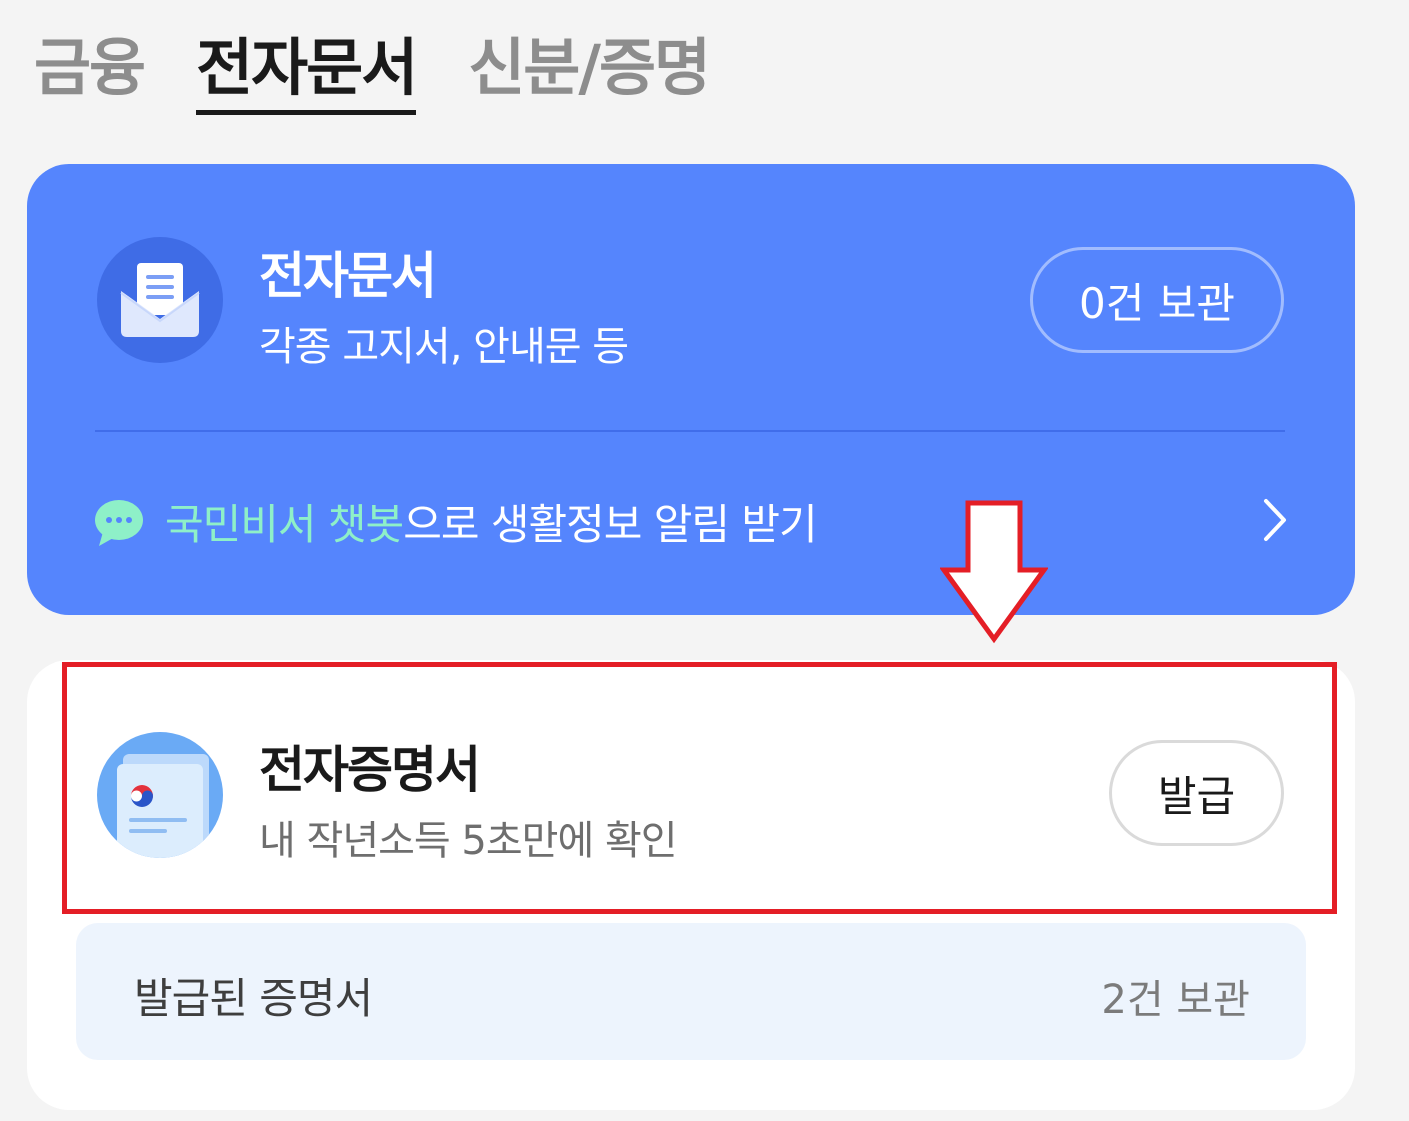  Describe the element at coordinates (119, 525) in the screenshot. I see `chat-bubble-icon` at that location.